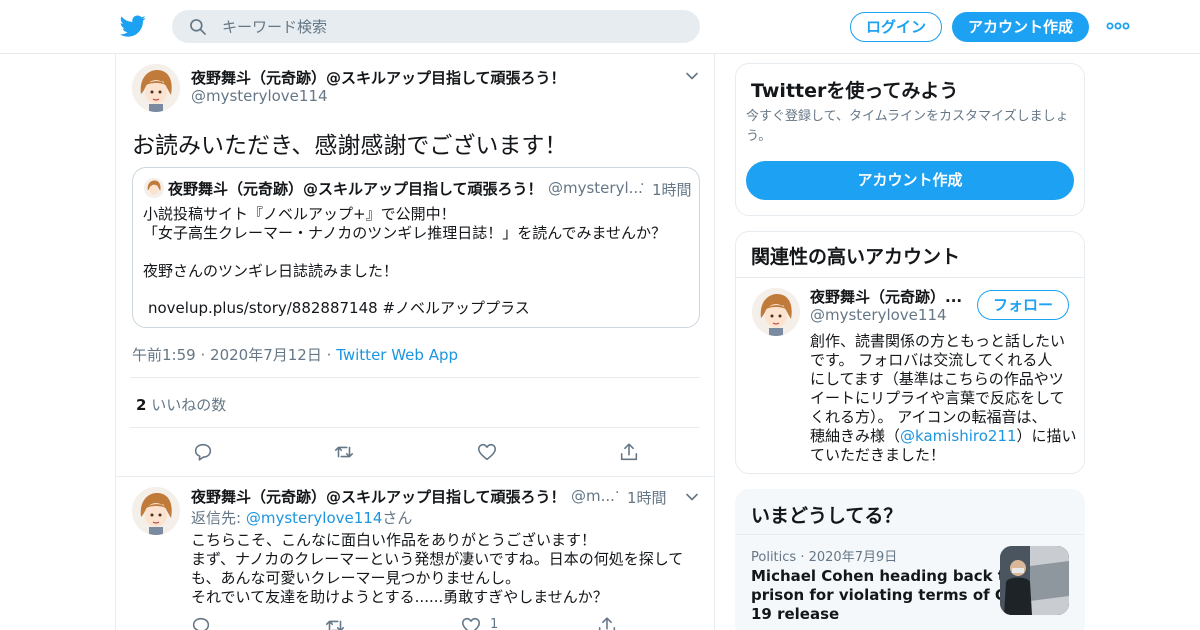 The height and width of the screenshot is (630, 1200). I want to click on bio-line: にしてます（基準はこちらの作品やツ, so click(937, 379).